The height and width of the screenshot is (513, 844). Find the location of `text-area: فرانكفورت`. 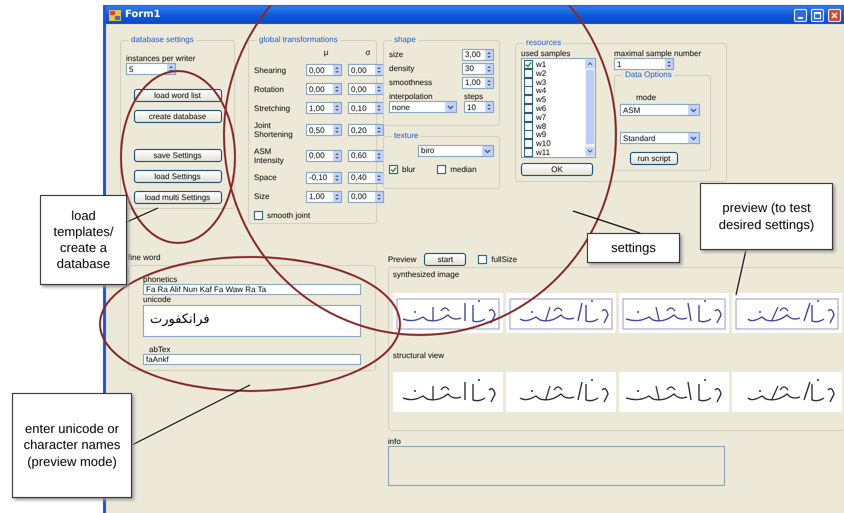

text-area: فرانكفورت is located at coordinates (252, 320).